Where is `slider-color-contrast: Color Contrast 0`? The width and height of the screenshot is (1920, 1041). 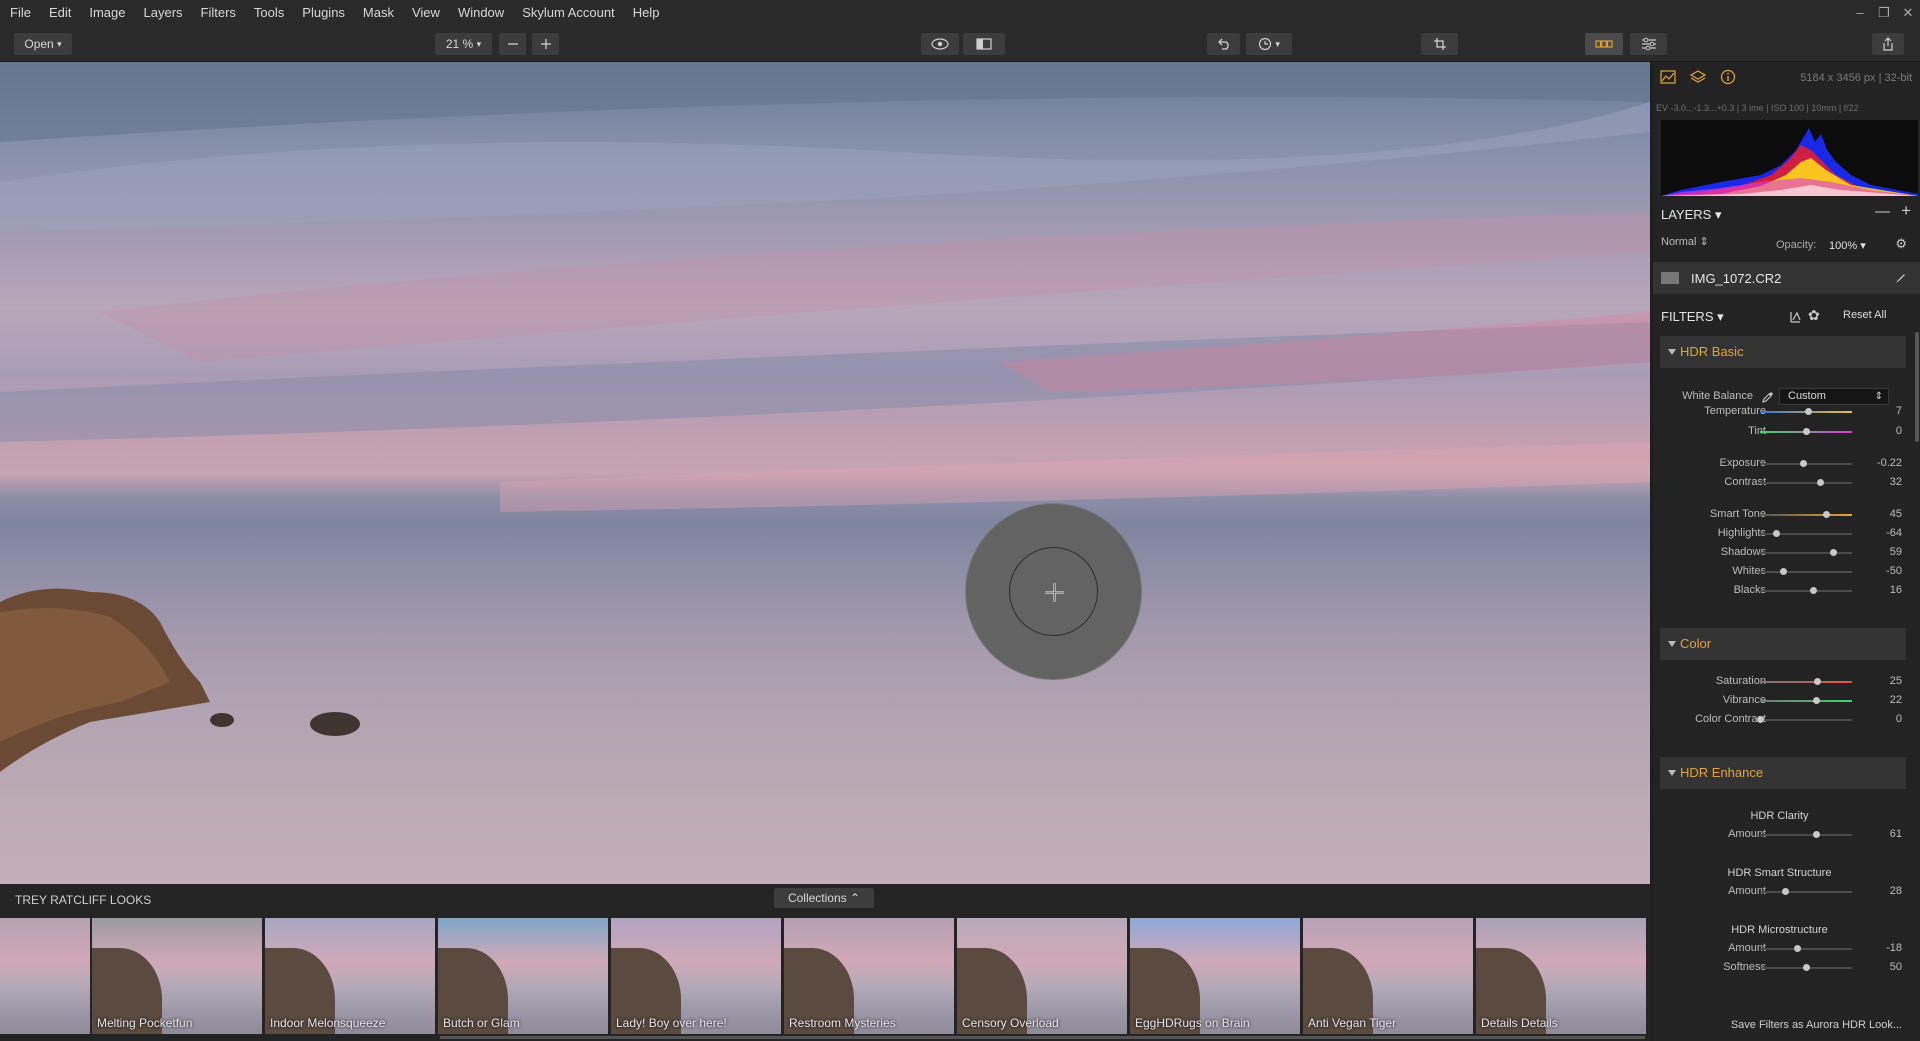 slider-color-contrast: Color Contrast 0 is located at coordinates (1786, 720).